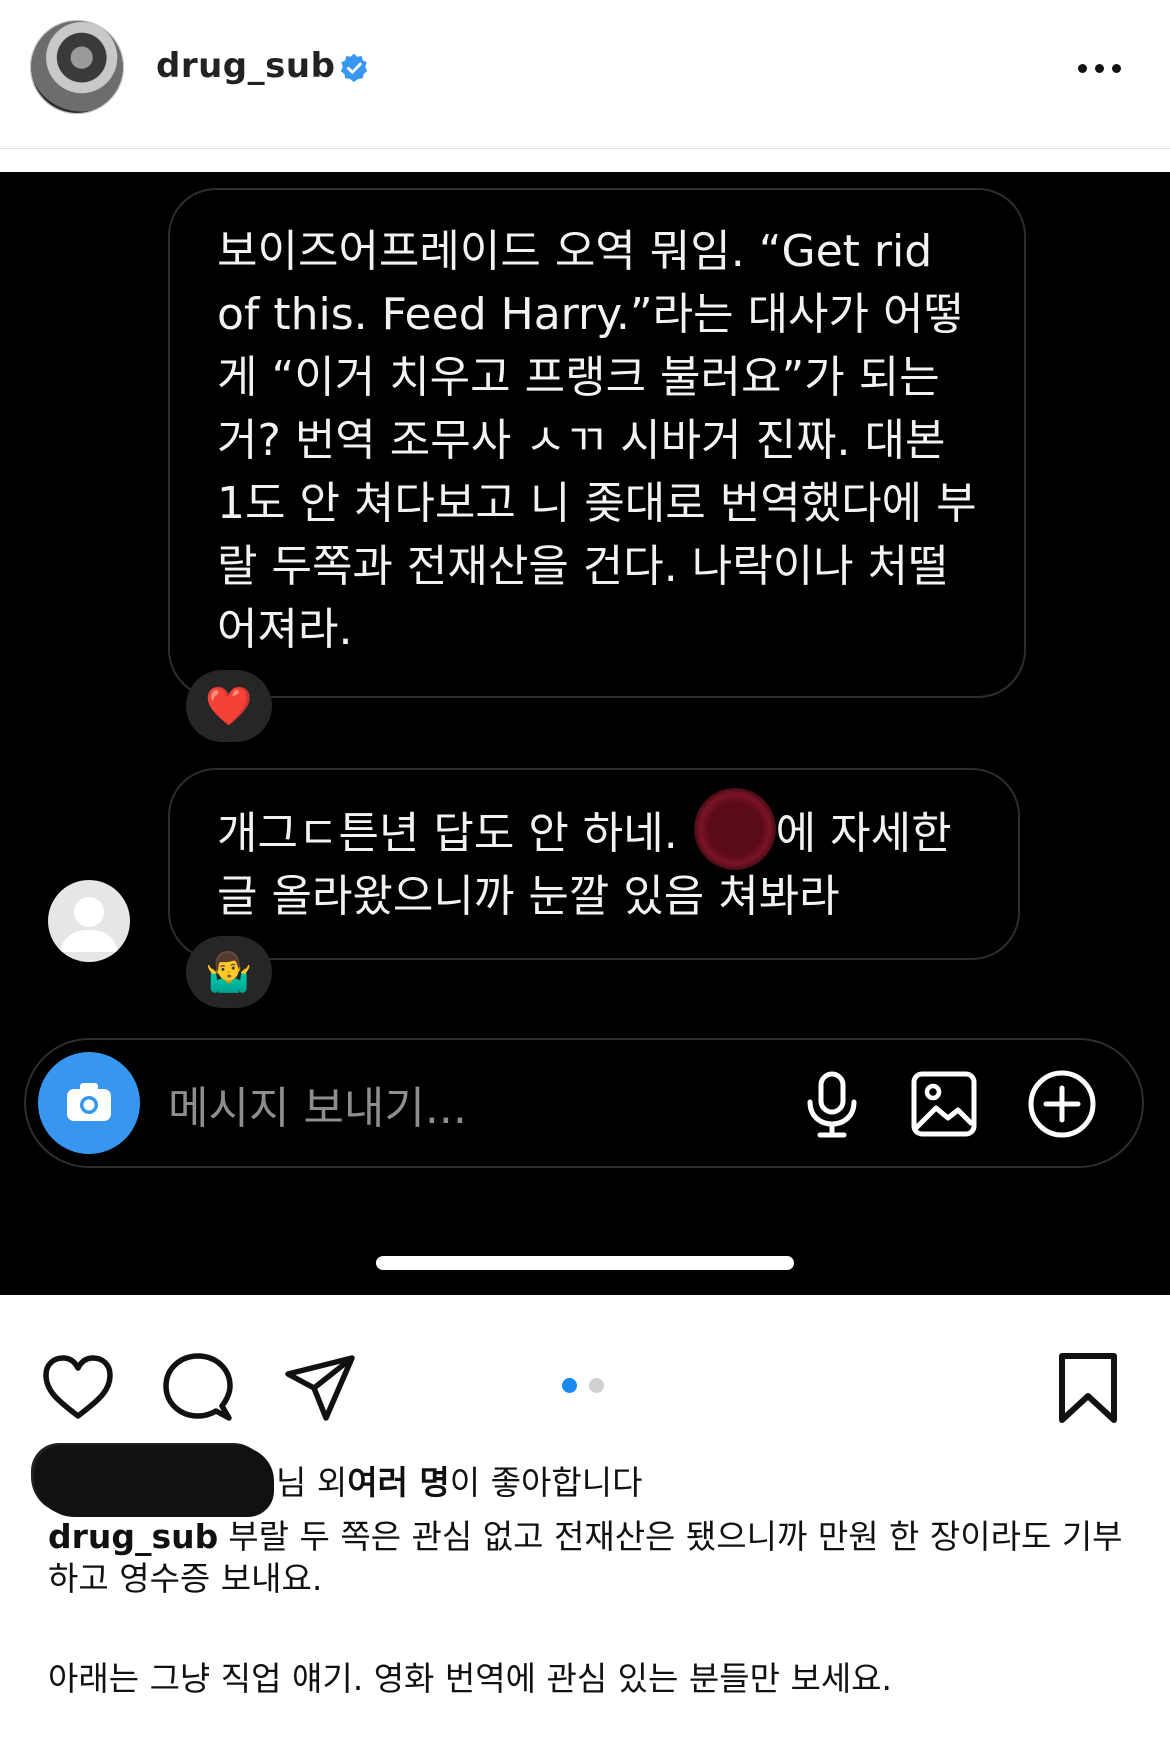 The width and height of the screenshot is (1170, 1743). I want to click on shrug-reaction-icon: 🤷‍♂️, so click(229, 971).